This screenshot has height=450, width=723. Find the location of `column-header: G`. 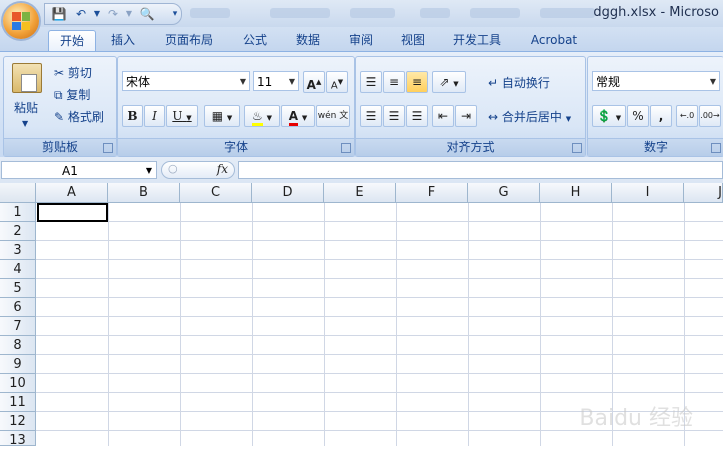

column-header: G is located at coordinates (504, 193).